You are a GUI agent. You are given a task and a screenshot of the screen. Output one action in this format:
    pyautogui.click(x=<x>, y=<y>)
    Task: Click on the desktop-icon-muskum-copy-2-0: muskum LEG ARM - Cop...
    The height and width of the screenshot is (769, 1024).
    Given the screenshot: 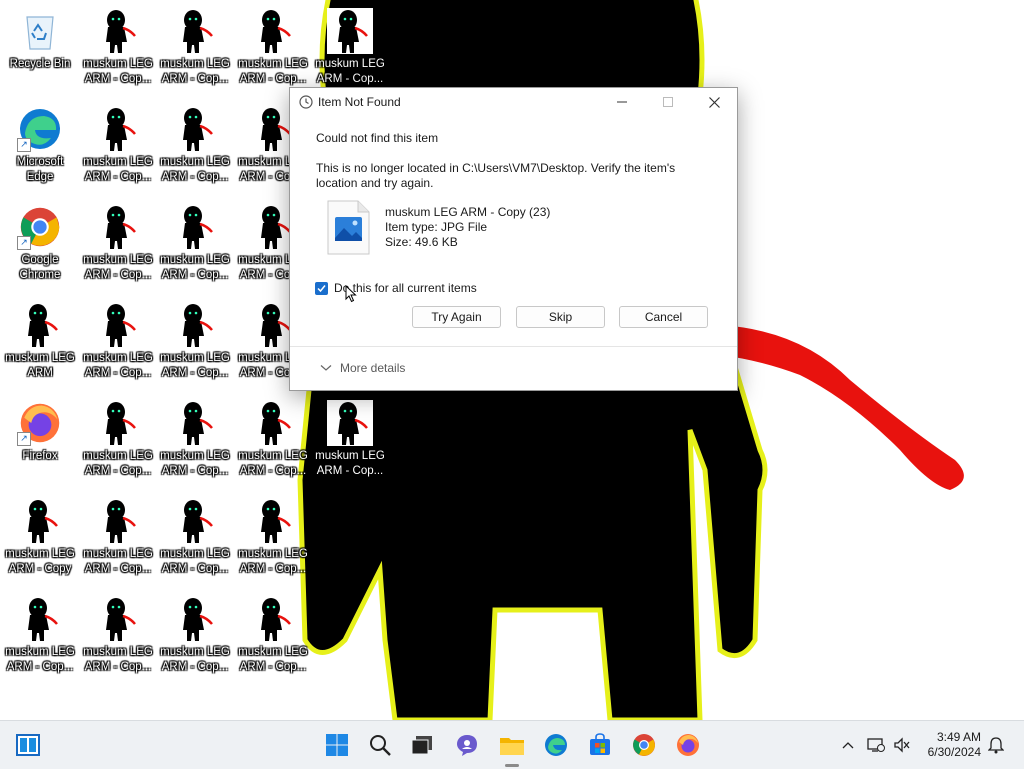 What is the action you would take?
    pyautogui.click(x=195, y=52)
    